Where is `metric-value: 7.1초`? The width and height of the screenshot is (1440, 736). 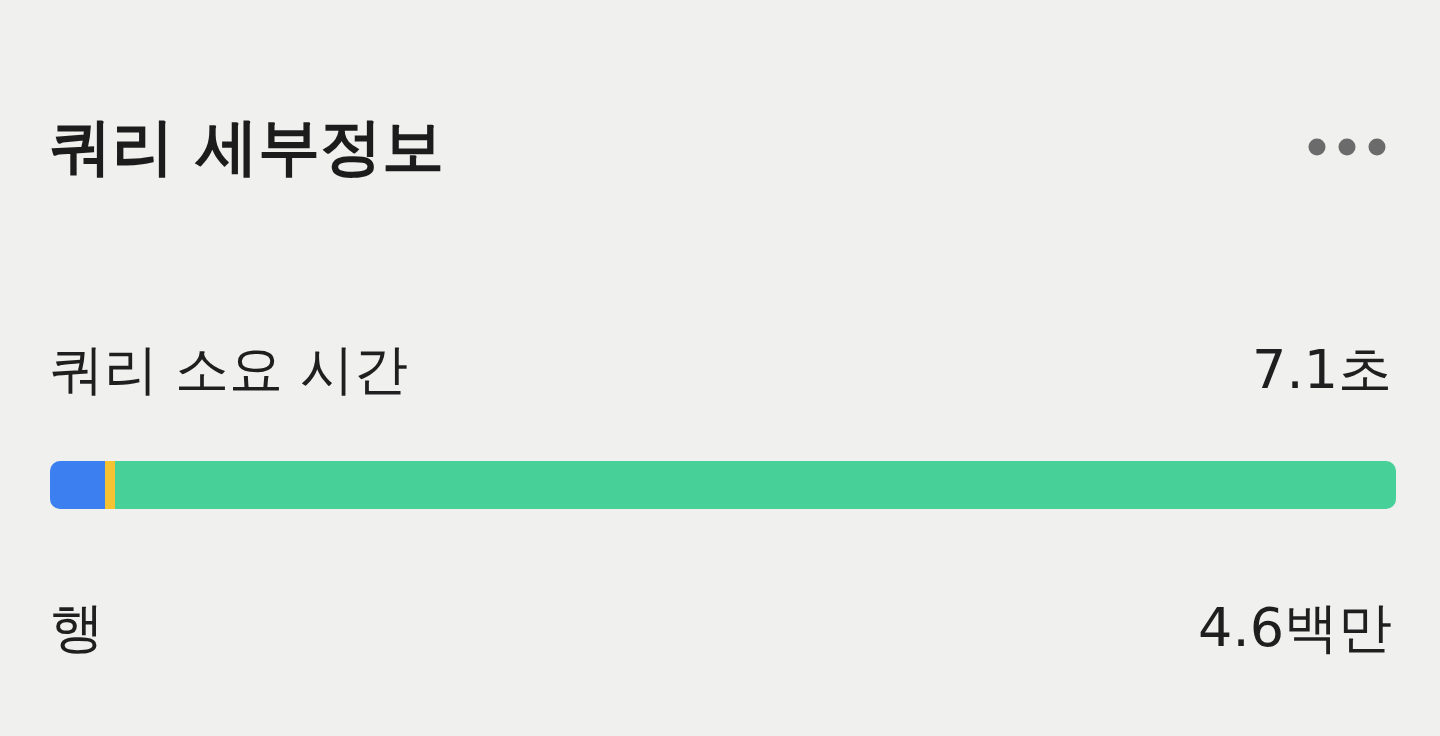
metric-value: 7.1초 is located at coordinates (1322, 370).